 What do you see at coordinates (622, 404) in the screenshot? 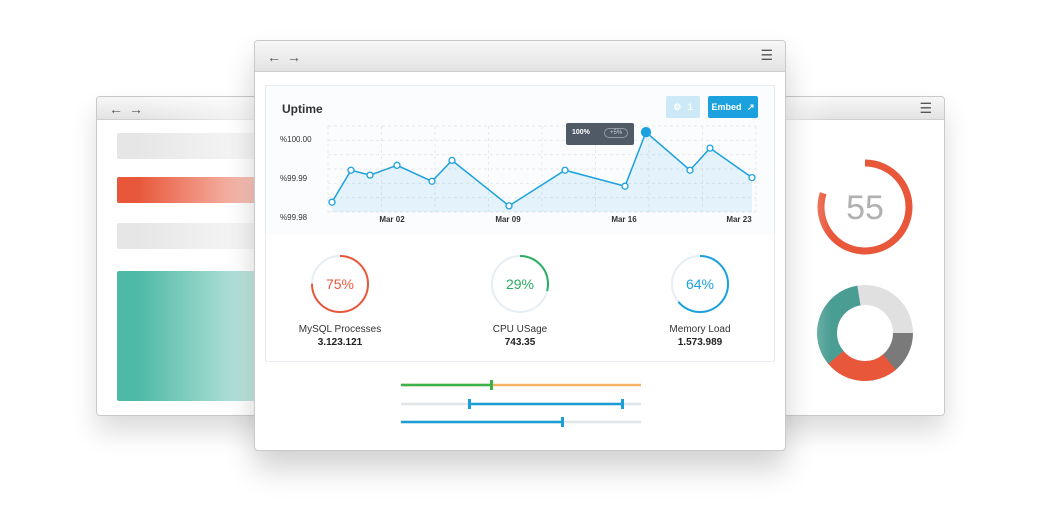
I see `slider-handle-end` at bounding box center [622, 404].